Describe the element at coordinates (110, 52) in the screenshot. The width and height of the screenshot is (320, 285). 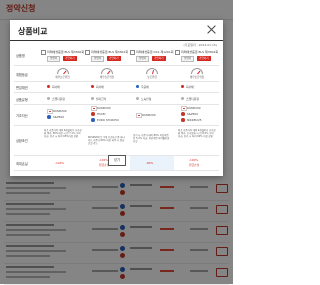
I see `product-name: 미래에셋증권 ELS 제3301회` at that location.